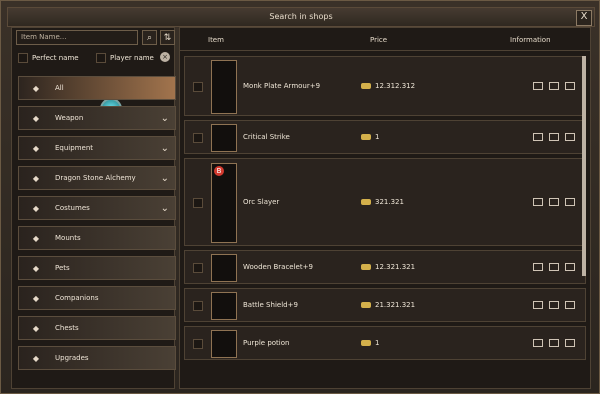 The image size is (600, 394). Describe the element at coordinates (97, 238) in the screenshot. I see `category-mounts: ◆ Mounts` at that location.